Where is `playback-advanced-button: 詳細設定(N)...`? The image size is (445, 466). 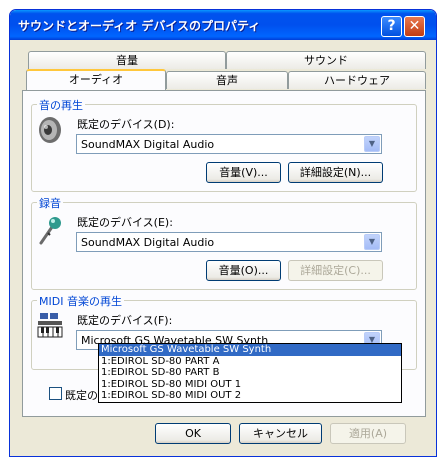 playback-advanced-button: 詳細設定(N)... is located at coordinates (335, 172).